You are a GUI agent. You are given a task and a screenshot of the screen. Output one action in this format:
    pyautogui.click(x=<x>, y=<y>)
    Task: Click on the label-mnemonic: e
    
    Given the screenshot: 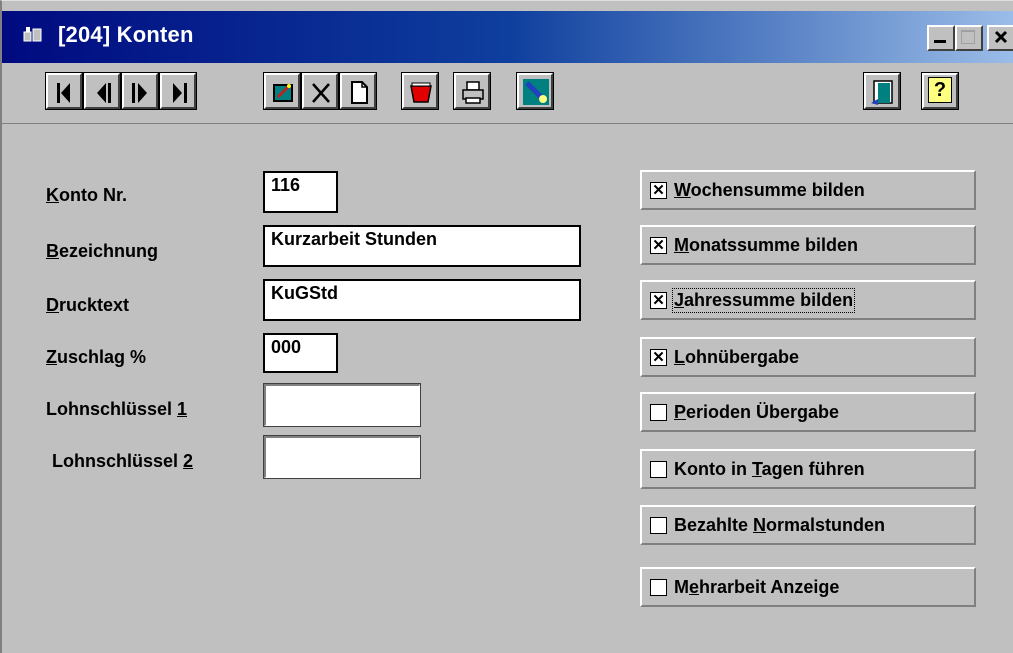 What is the action you would take?
    pyautogui.click(x=694, y=587)
    